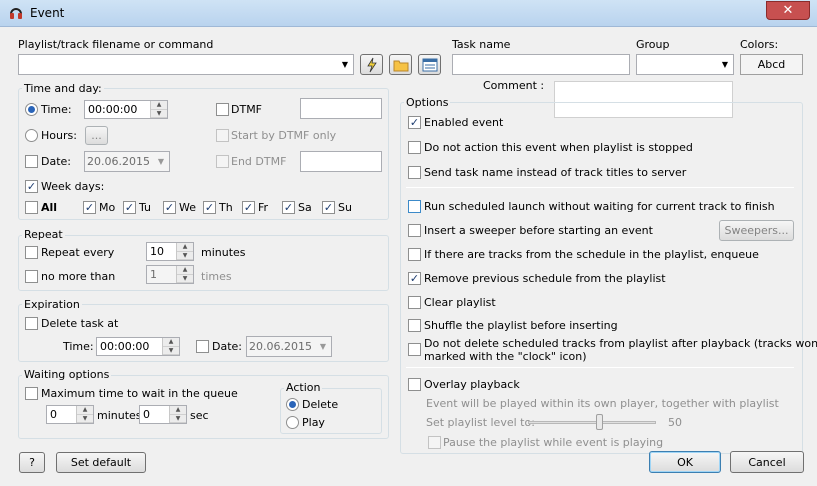  I want to click on shuffle-checkbox, so click(414, 325).